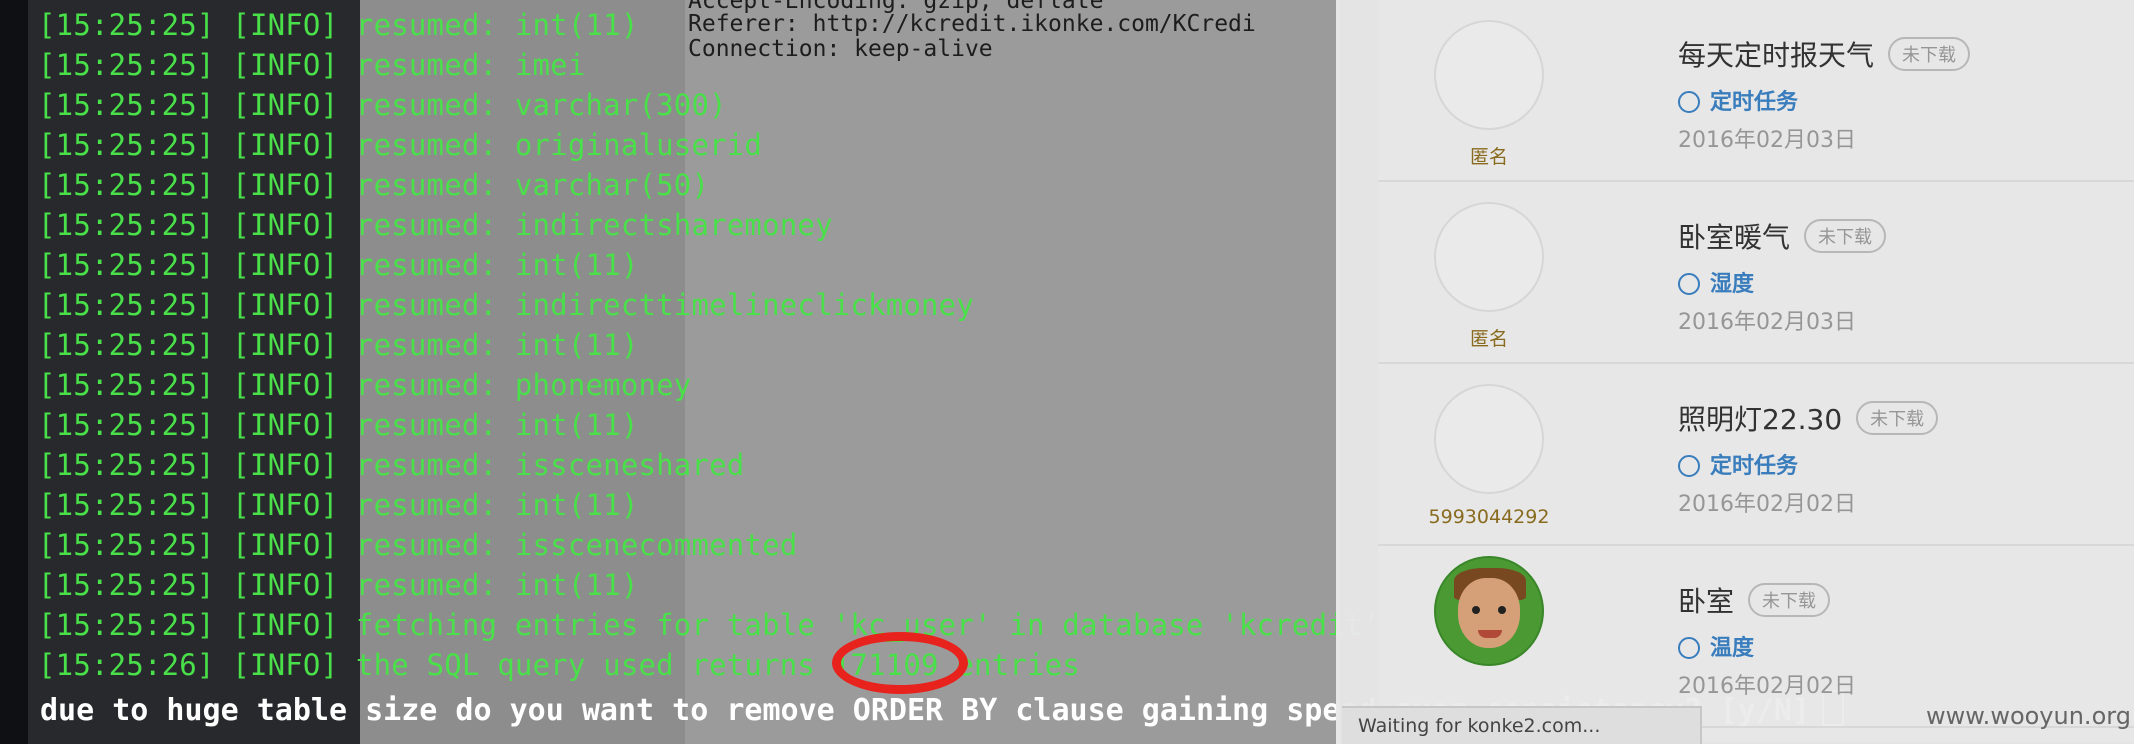  I want to click on log-message: resumed: varchar(50), so click(532, 185).